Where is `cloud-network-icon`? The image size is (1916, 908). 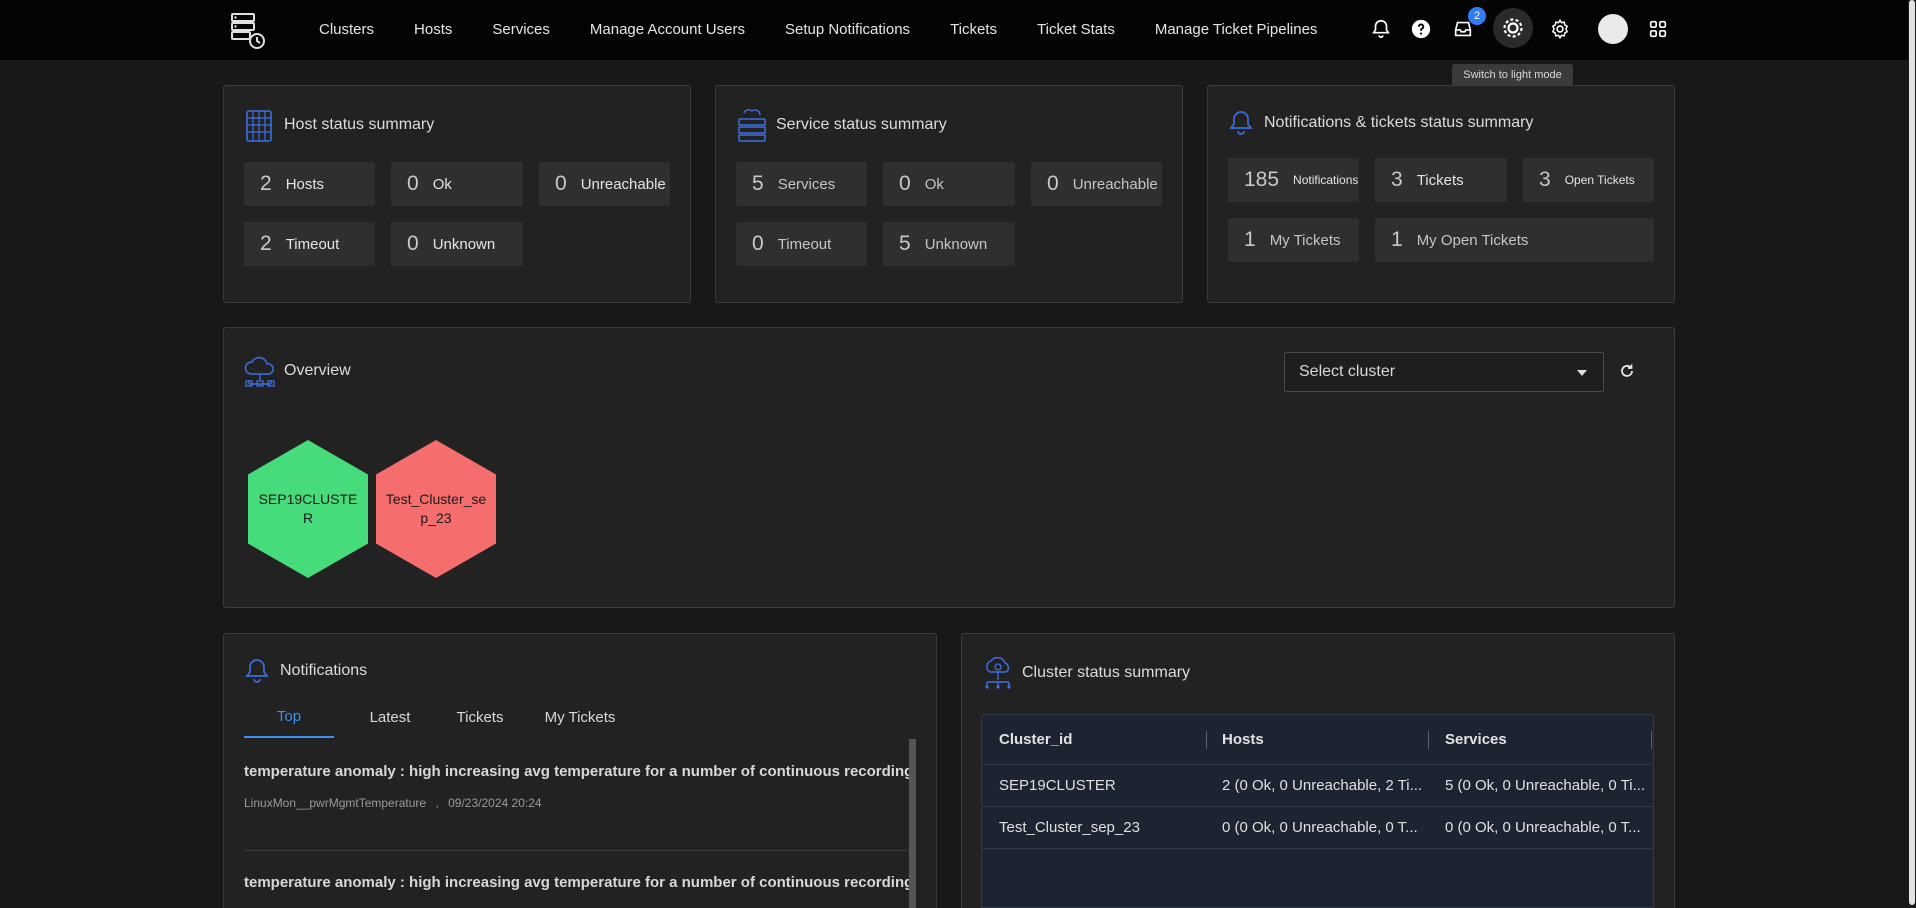
cloud-network-icon is located at coordinates (260, 373).